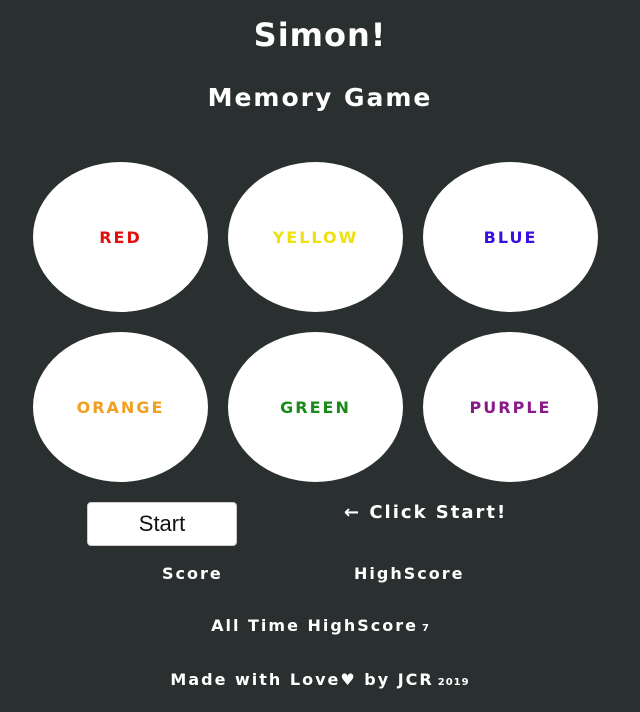 Image resolution: width=640 pixels, height=712 pixels. I want to click on yellow-pad: YELLOW, so click(315, 237).